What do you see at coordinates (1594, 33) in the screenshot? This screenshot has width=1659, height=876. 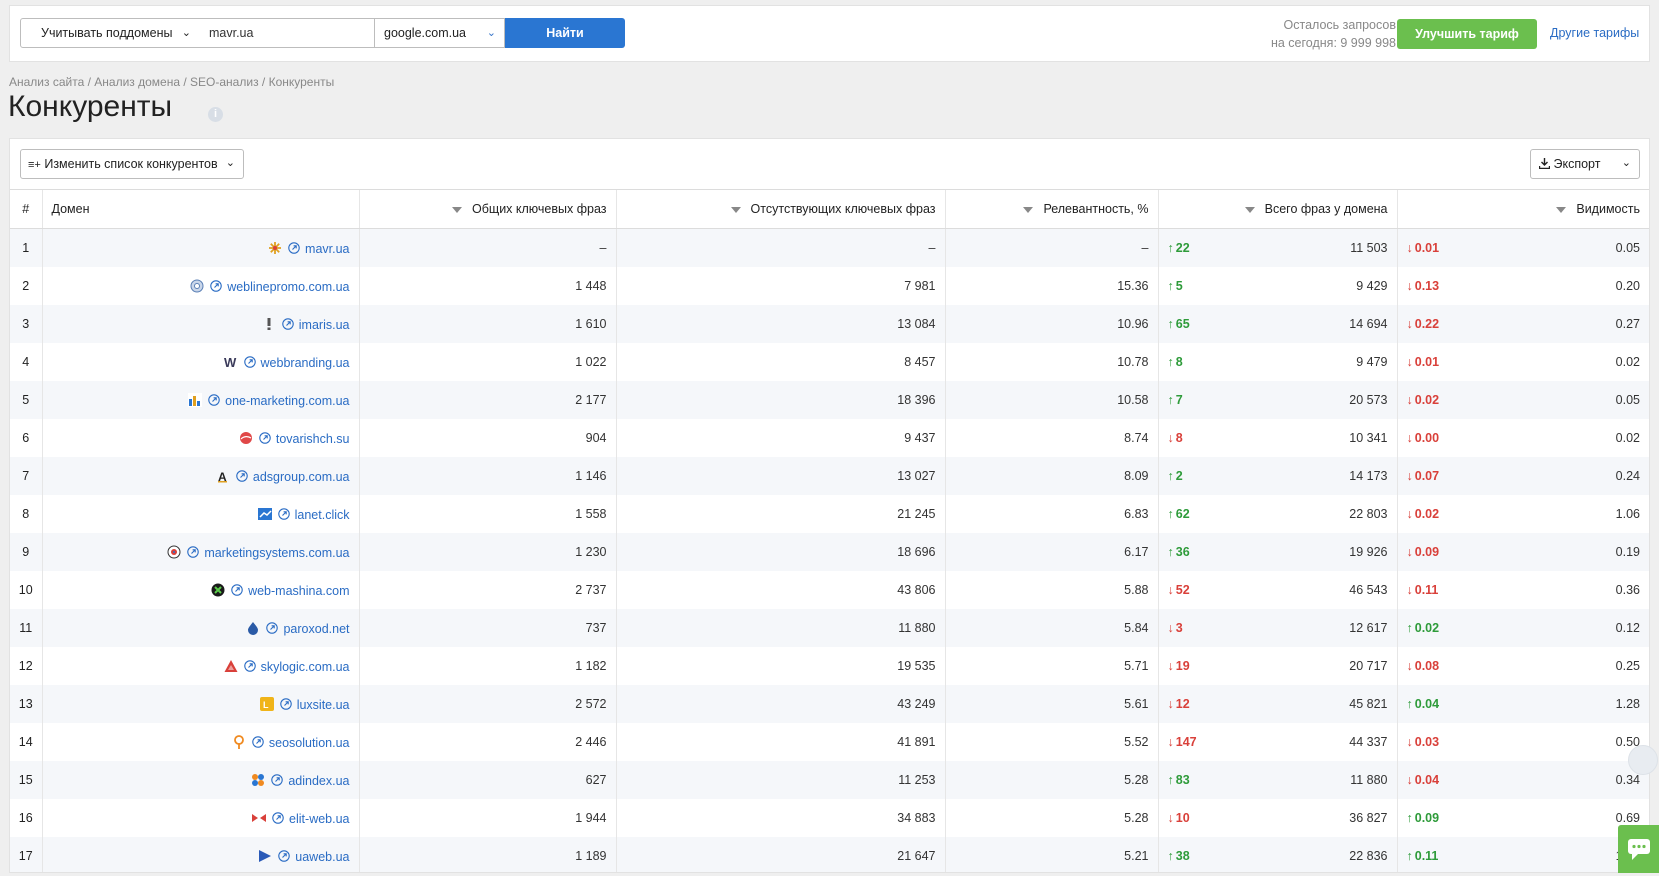 I see `other-plans-link: Другие тарифы` at bounding box center [1594, 33].